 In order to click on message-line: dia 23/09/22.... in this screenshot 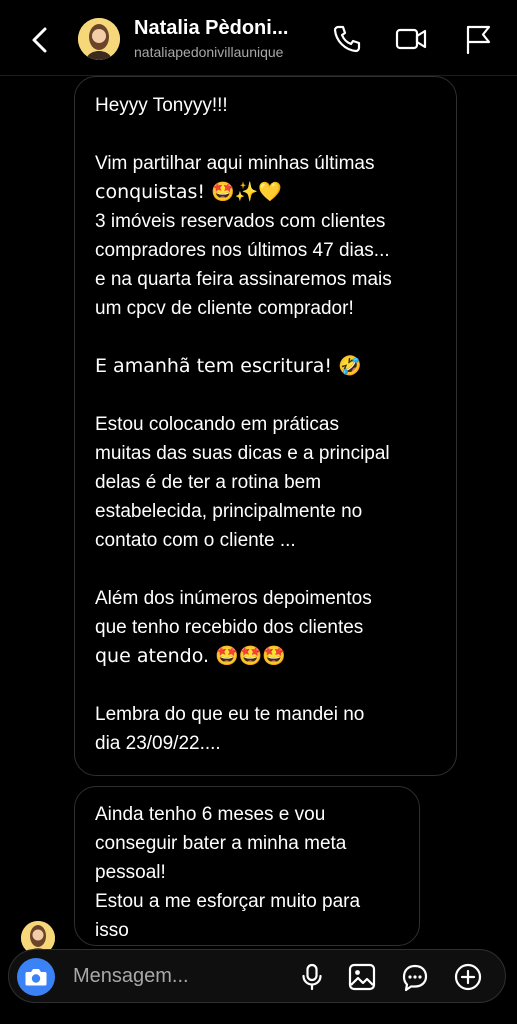, I will do `click(158, 743)`.